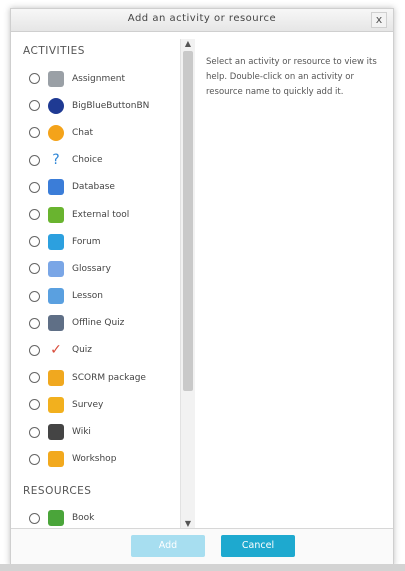 This screenshot has height=571, width=405. What do you see at coordinates (107, 241) in the screenshot?
I see `list-item-forum: Forum` at bounding box center [107, 241].